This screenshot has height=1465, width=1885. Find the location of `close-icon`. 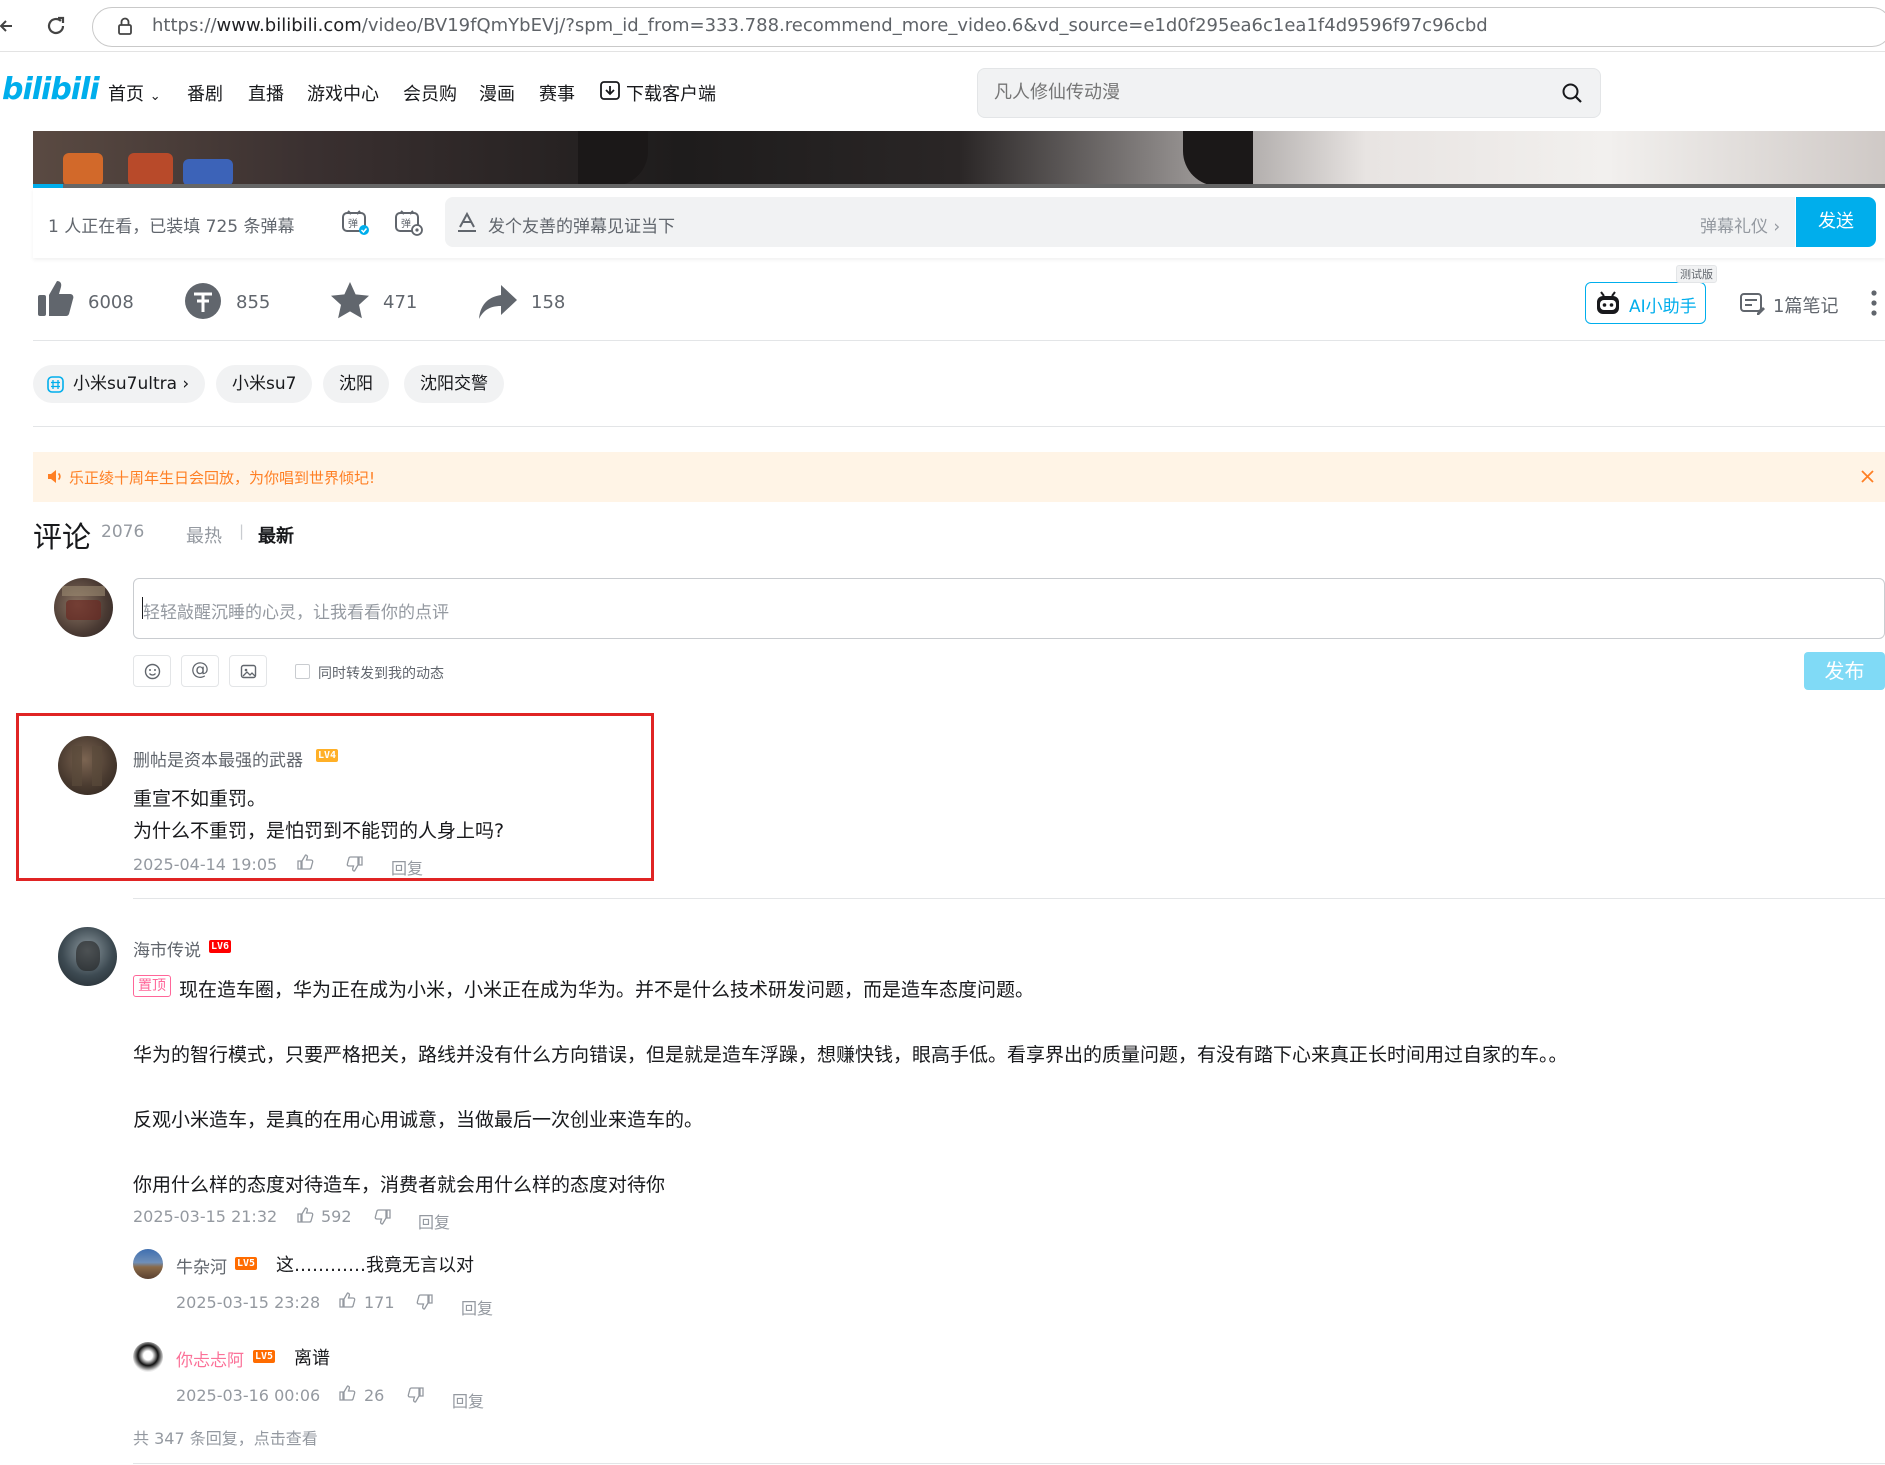

close-icon is located at coordinates (1867, 476).